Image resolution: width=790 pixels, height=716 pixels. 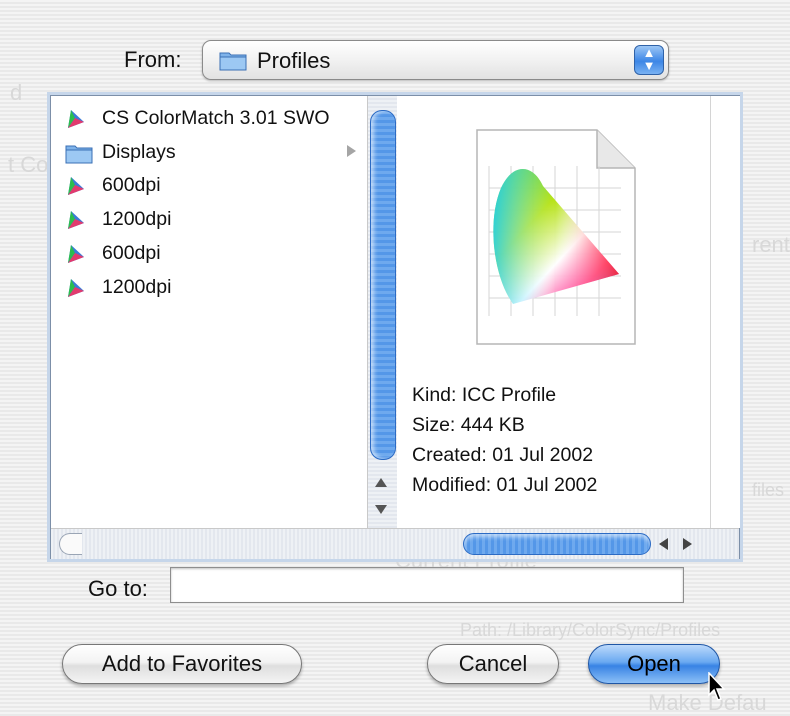 I want to click on scroll-left-arrow-icon, so click(x=663, y=544).